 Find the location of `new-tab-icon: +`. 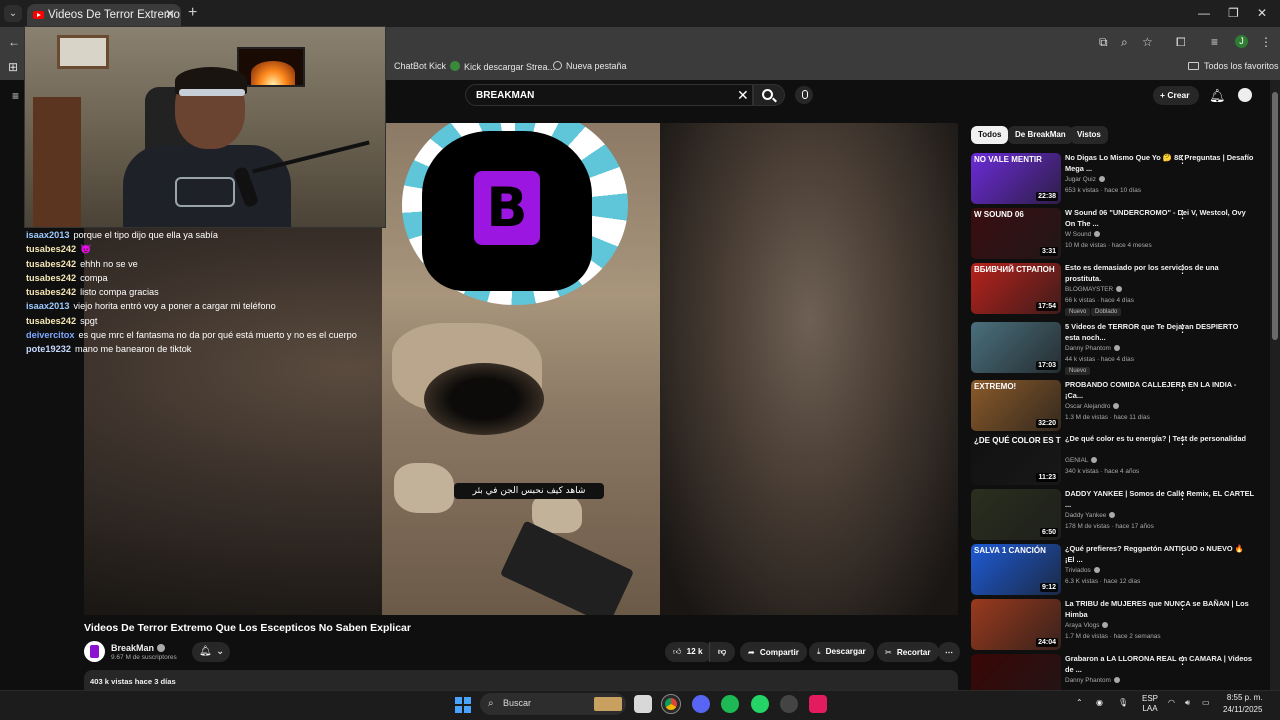

new-tab-icon: + is located at coordinates (192, 13).